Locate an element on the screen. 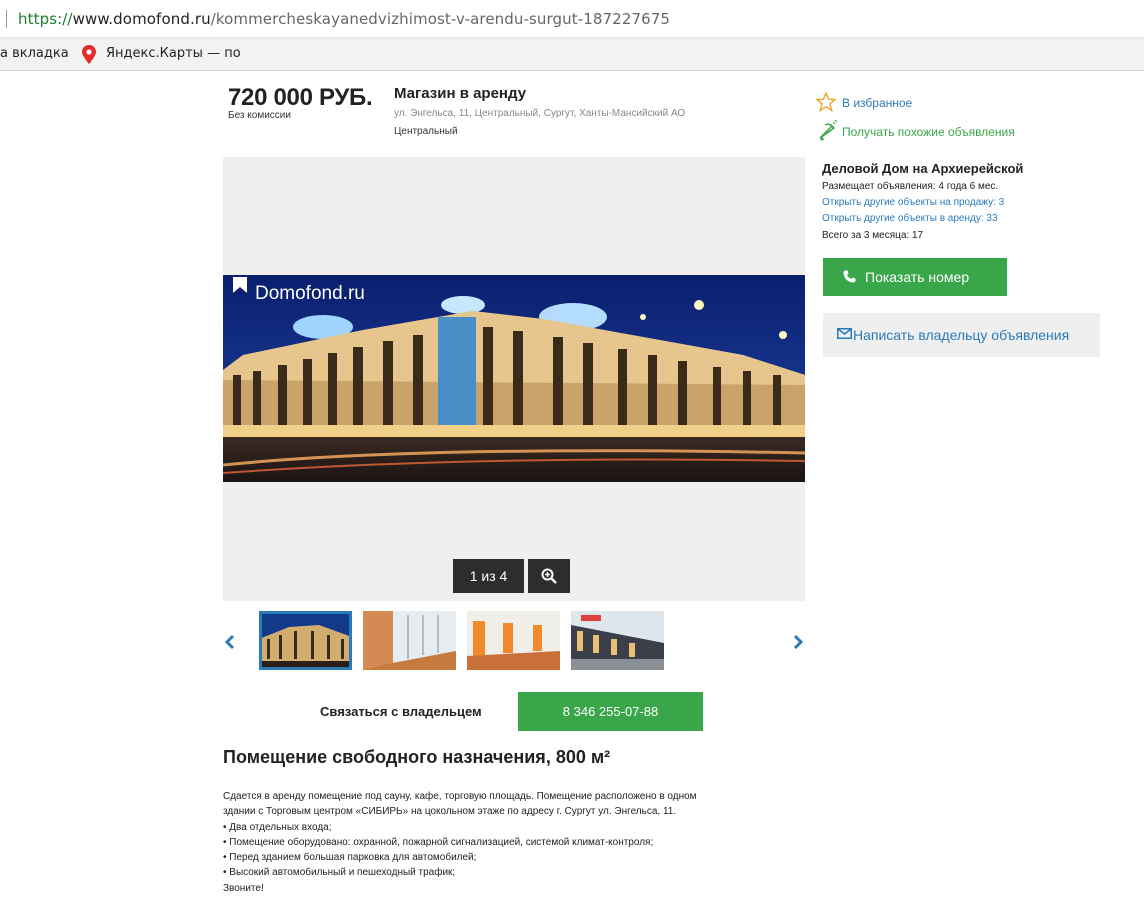  agent-sale-link: Открыть другие объекты на продажу: 3 is located at coordinates (913, 202).